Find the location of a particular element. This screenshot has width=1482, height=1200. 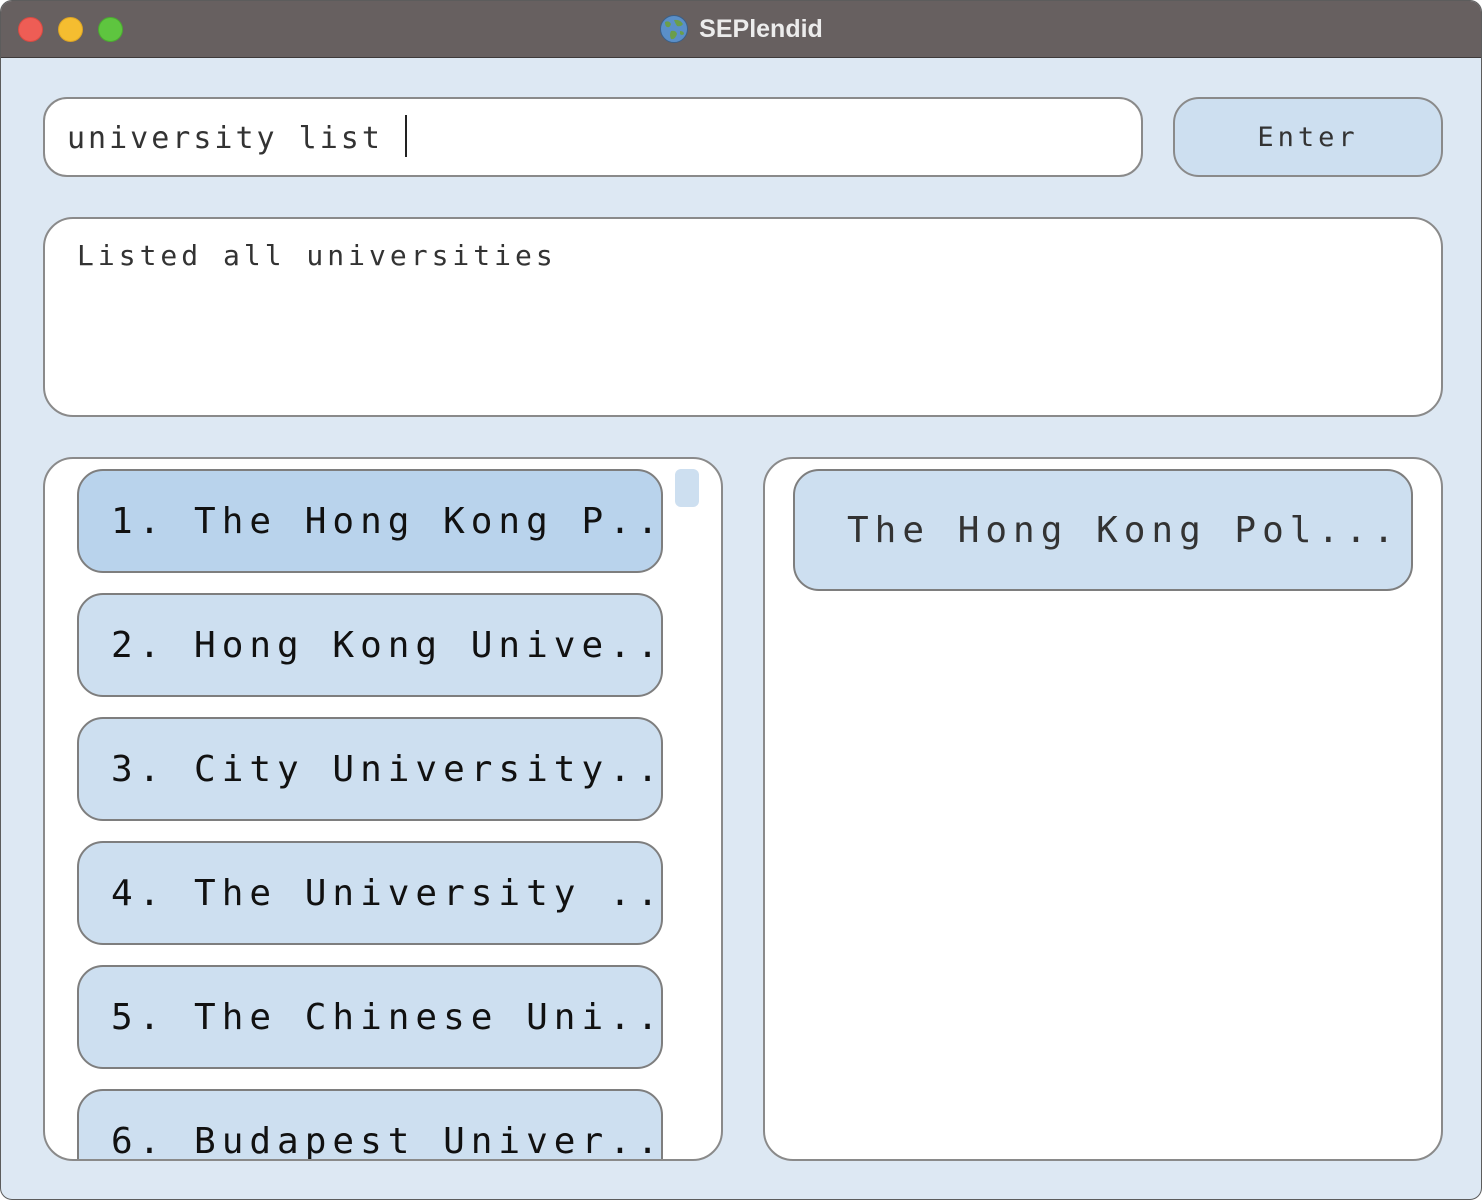

command-box is located at coordinates (593, 137).